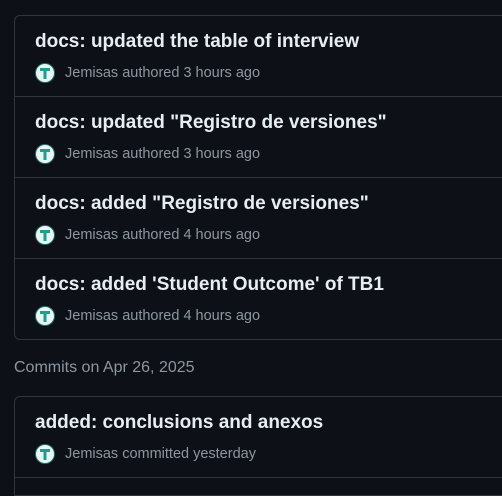 This screenshot has height=496, width=502. I want to click on commit-title-link: docs: updated the table of interview, so click(197, 42).